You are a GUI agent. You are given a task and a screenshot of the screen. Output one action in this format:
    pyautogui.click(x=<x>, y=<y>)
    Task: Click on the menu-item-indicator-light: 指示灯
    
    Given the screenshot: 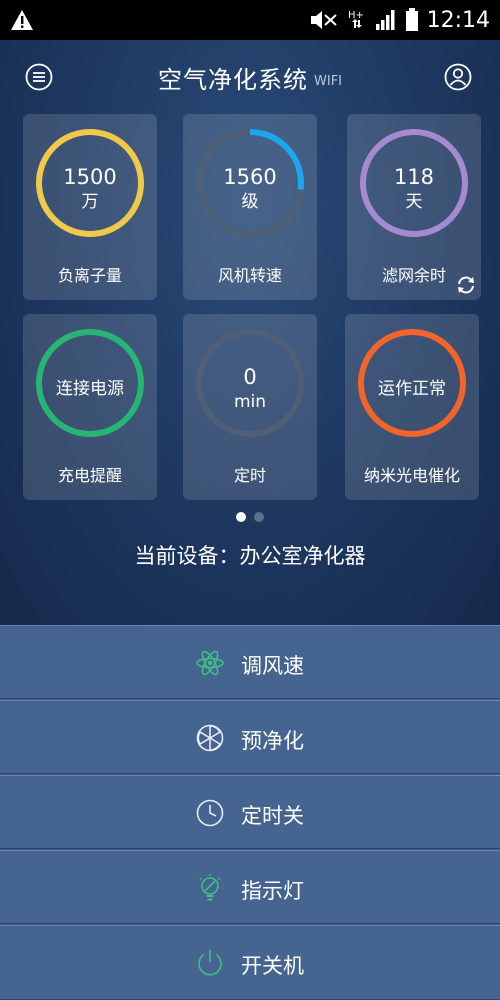 What is the action you would take?
    pyautogui.click(x=250, y=887)
    